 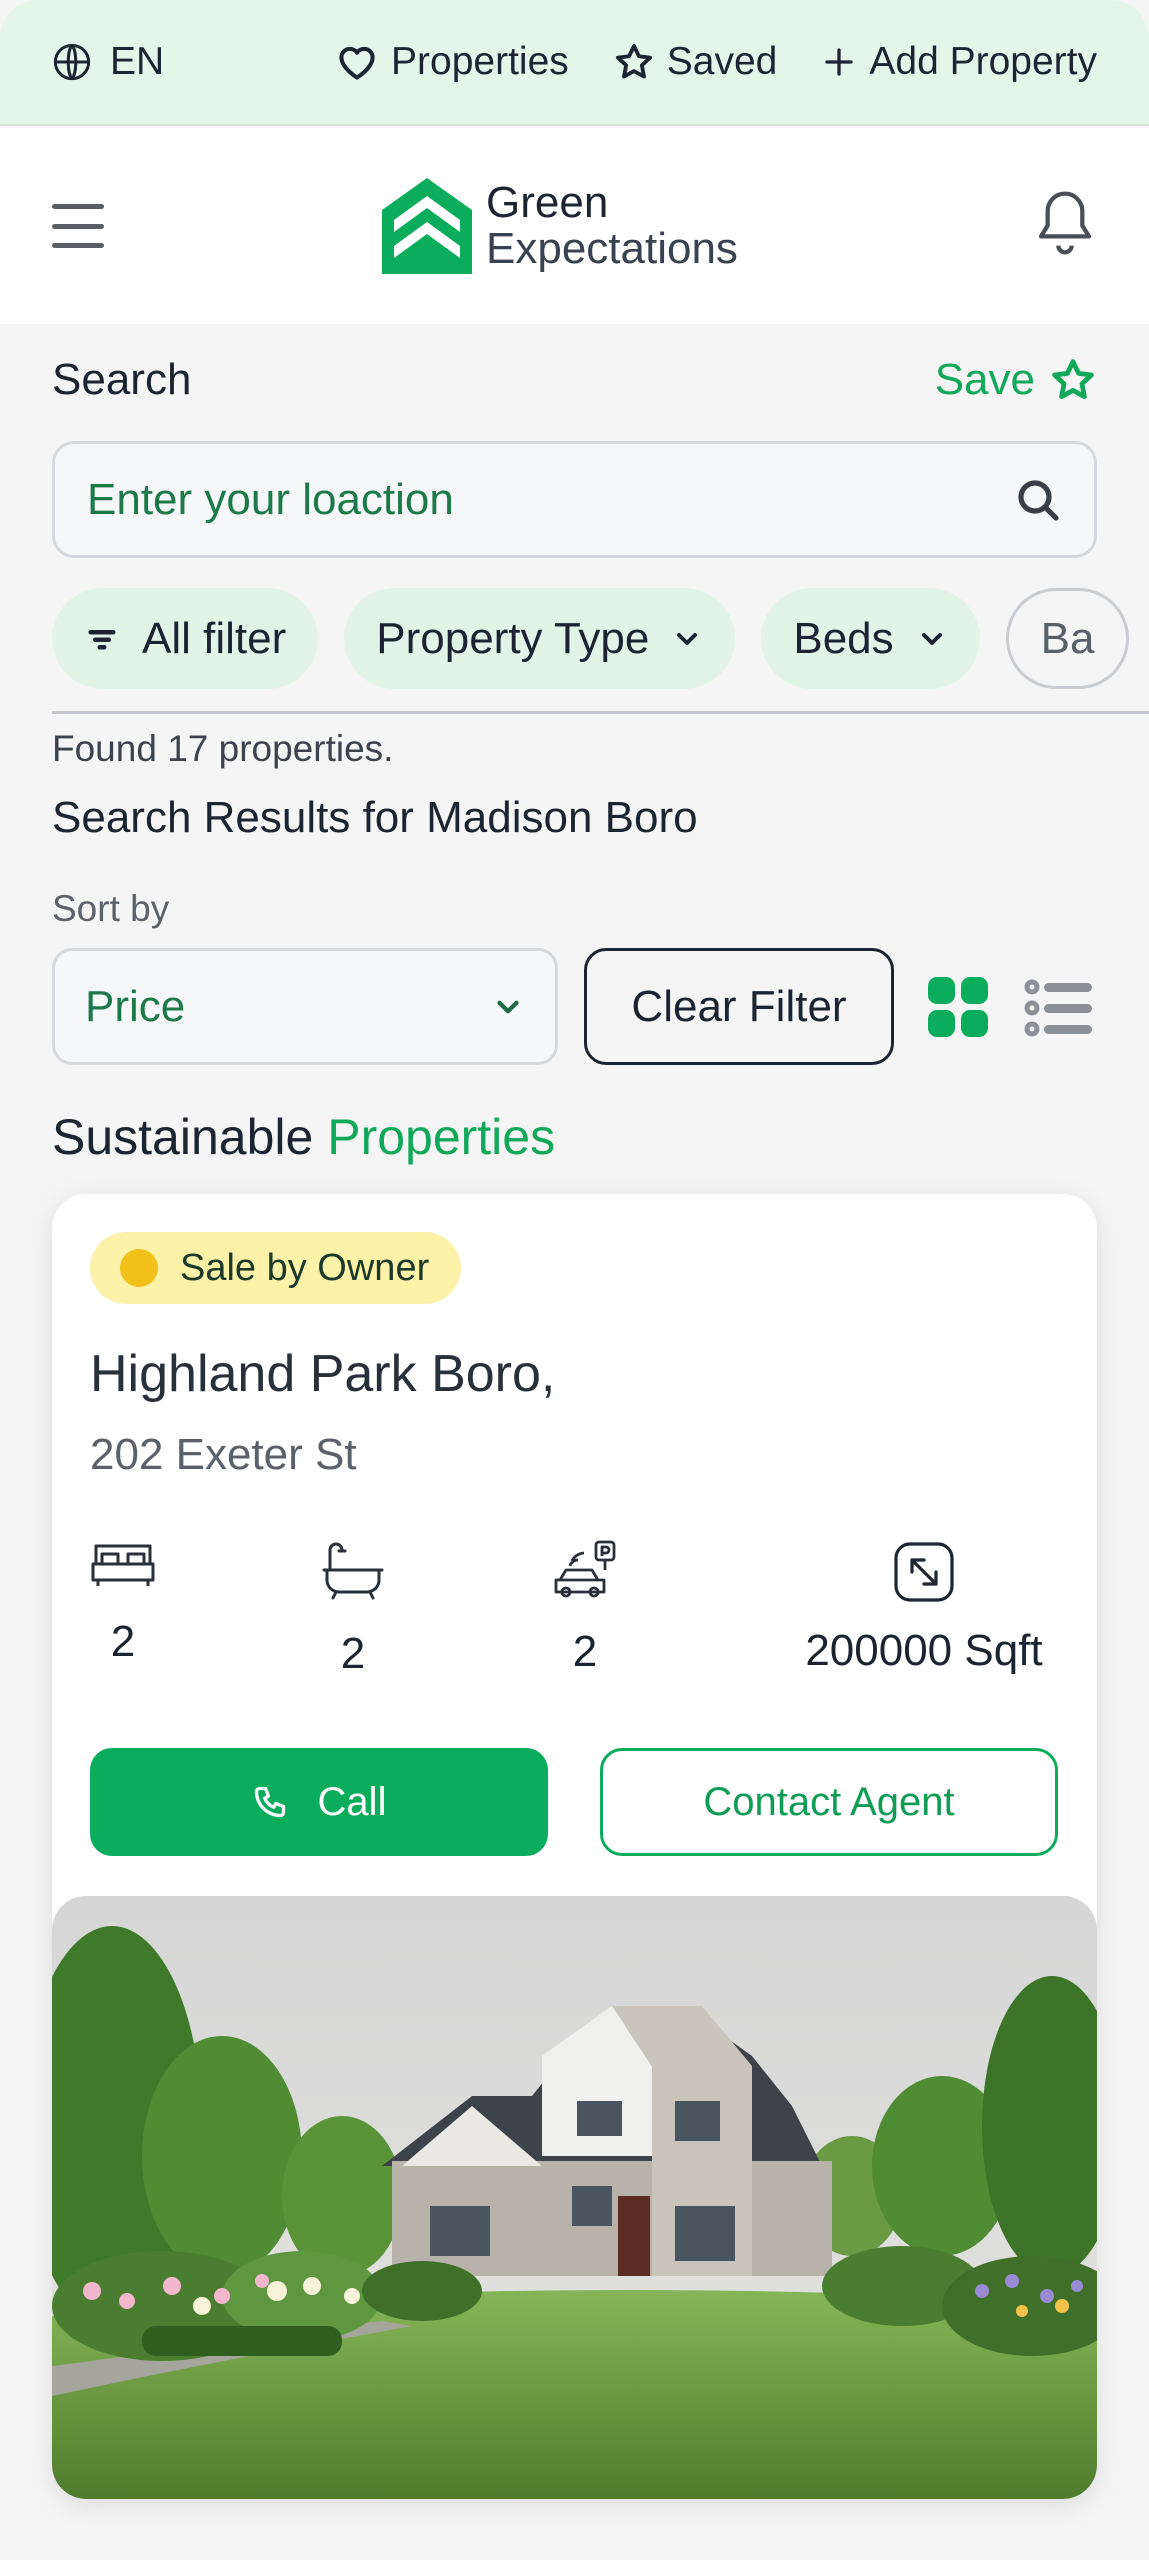 I want to click on search-header: Search Save, so click(x=574, y=380).